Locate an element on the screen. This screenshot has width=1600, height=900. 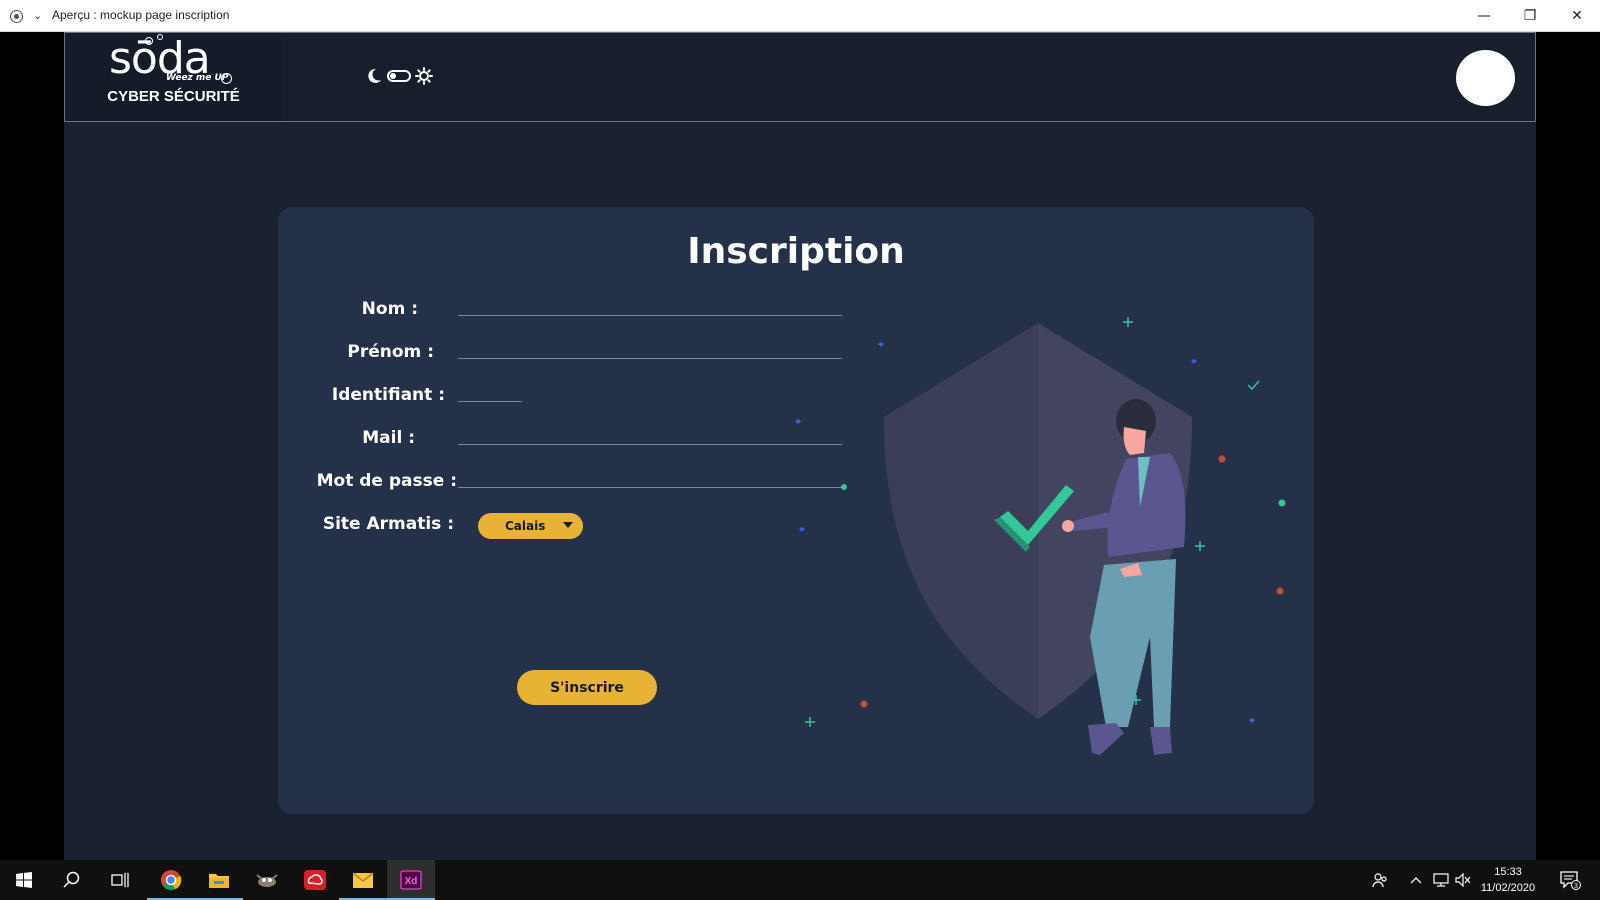
security-illustration is located at coordinates (1040, 536).